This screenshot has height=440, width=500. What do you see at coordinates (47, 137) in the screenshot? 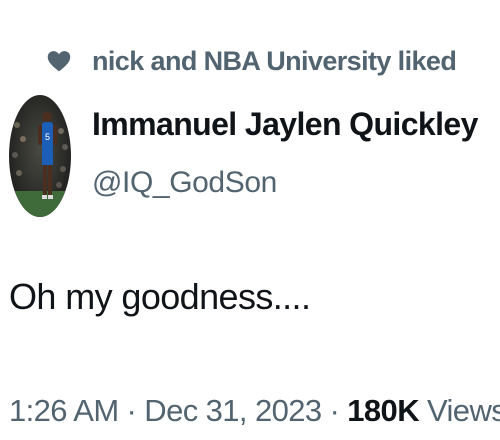
I see `svg-text: 5` at bounding box center [47, 137].